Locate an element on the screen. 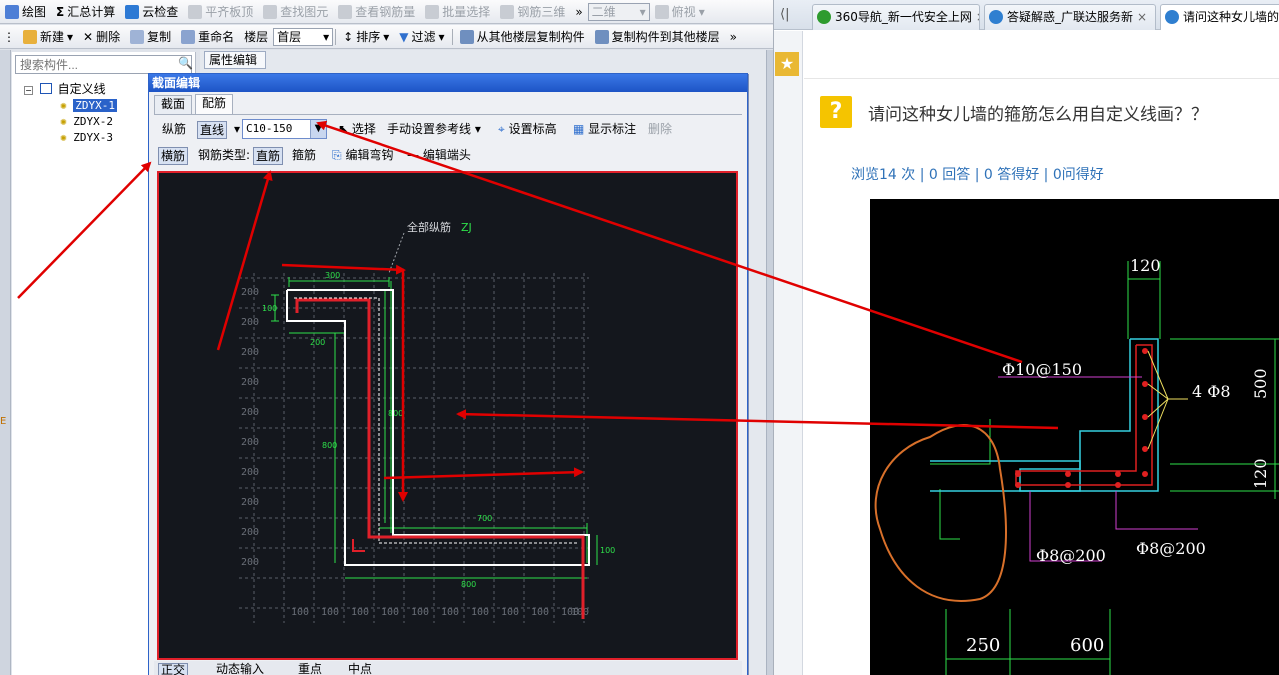  scrollbar is located at coordinates (769, 362).